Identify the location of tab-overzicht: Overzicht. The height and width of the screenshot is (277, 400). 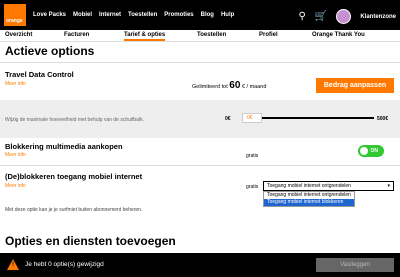
(18, 35).